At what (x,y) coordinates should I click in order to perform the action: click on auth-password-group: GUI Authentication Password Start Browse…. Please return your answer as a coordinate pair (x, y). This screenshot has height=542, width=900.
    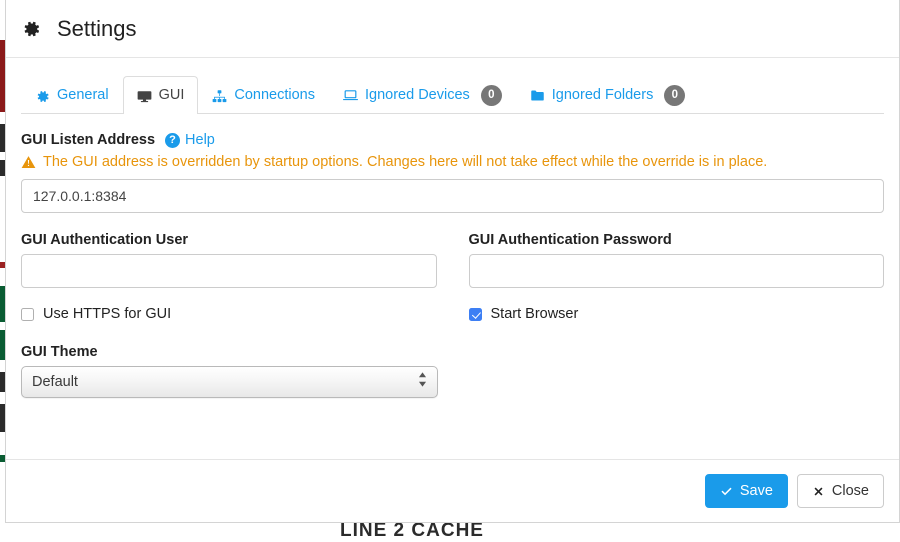
    Looking at the image, I should click on (677, 277).